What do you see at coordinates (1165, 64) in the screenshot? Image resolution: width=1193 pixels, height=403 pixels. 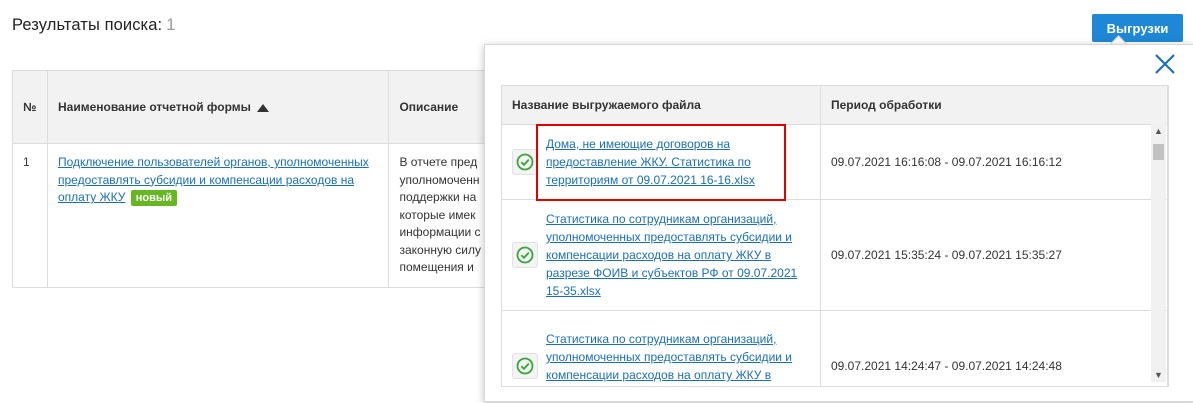 I see `close-icon` at bounding box center [1165, 64].